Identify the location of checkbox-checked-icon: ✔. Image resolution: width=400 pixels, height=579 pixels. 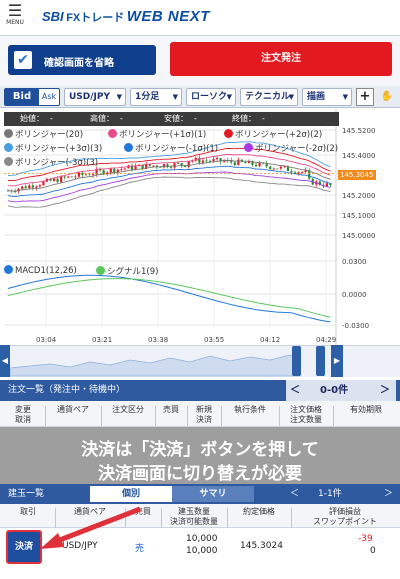
(23, 60).